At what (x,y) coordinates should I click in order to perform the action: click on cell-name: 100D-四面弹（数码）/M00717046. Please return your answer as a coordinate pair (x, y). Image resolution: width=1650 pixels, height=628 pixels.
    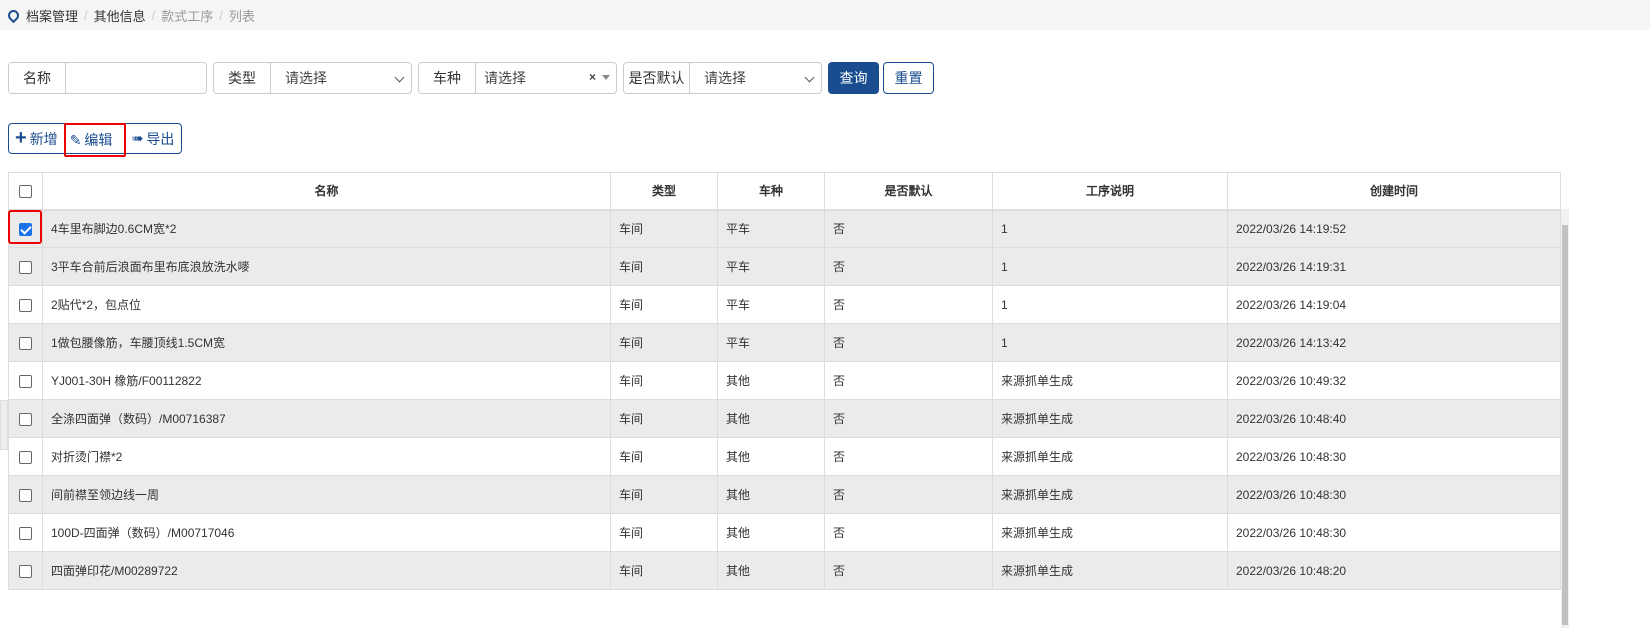
    Looking at the image, I should click on (326, 532).